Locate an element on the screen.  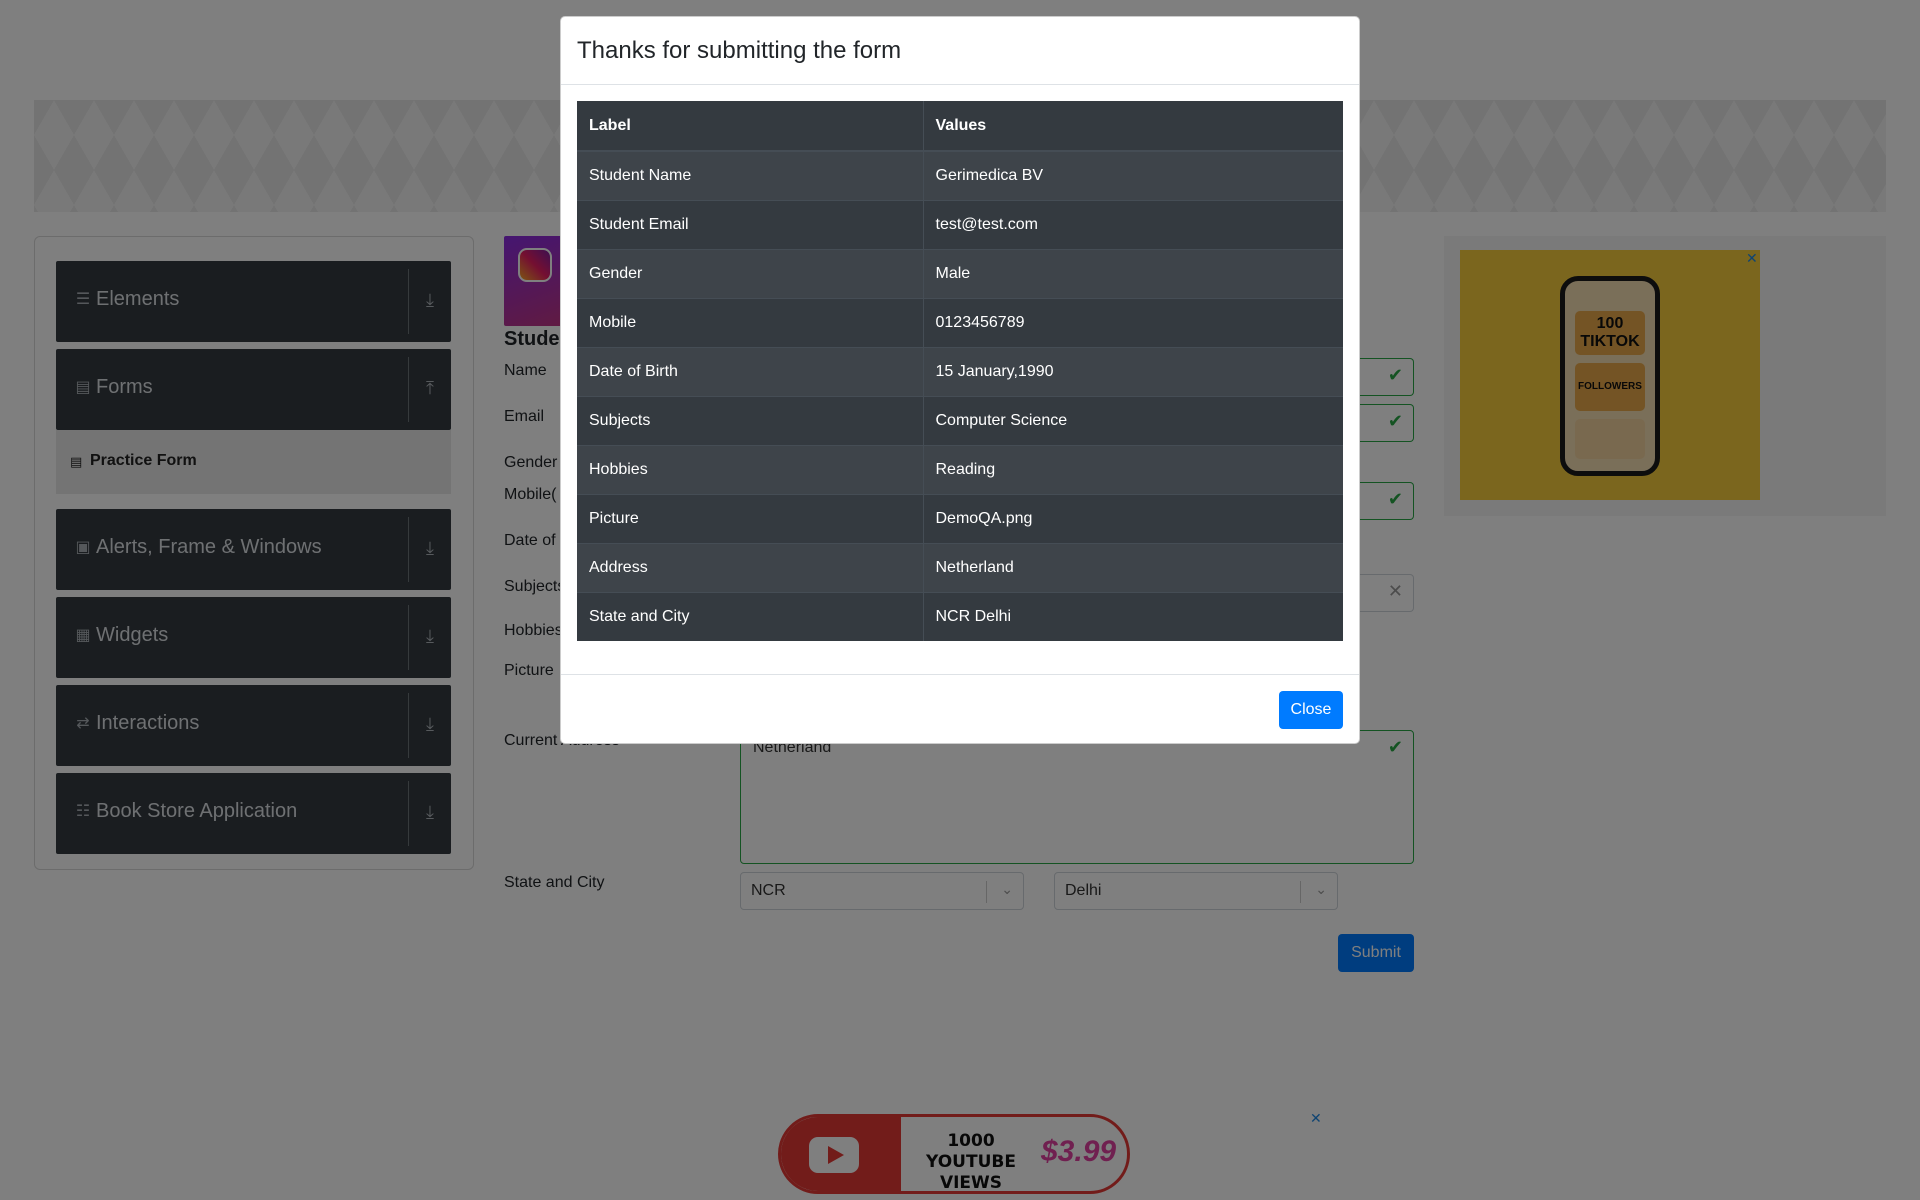
close-button: Close is located at coordinates (1311, 710).